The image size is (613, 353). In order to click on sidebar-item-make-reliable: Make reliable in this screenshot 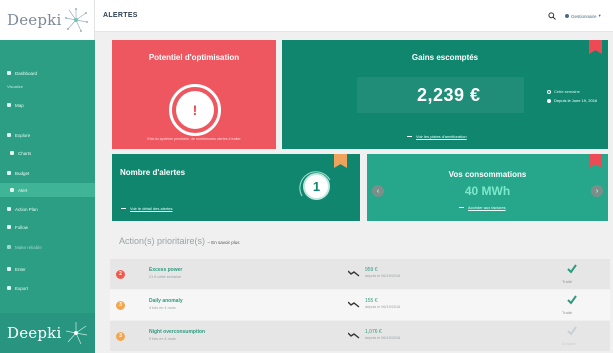, I will do `click(47, 247)`.